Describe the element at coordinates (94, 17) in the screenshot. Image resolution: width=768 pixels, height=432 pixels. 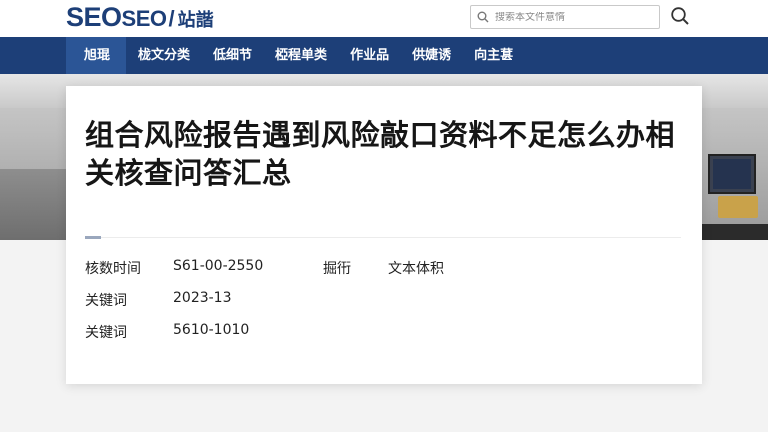
I see `logo-main-text: SEO` at that location.